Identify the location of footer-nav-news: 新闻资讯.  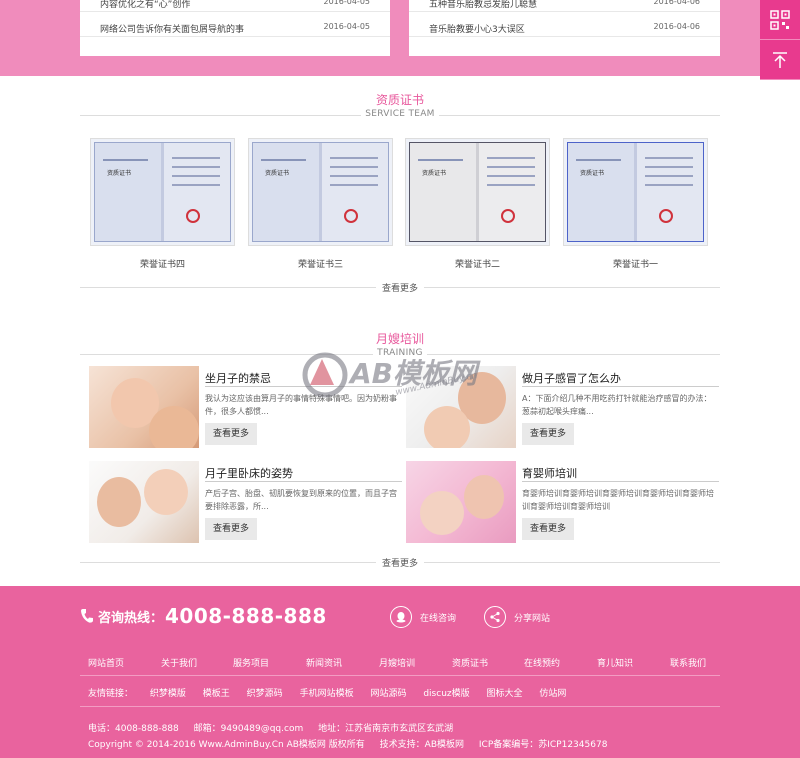
(324, 662).